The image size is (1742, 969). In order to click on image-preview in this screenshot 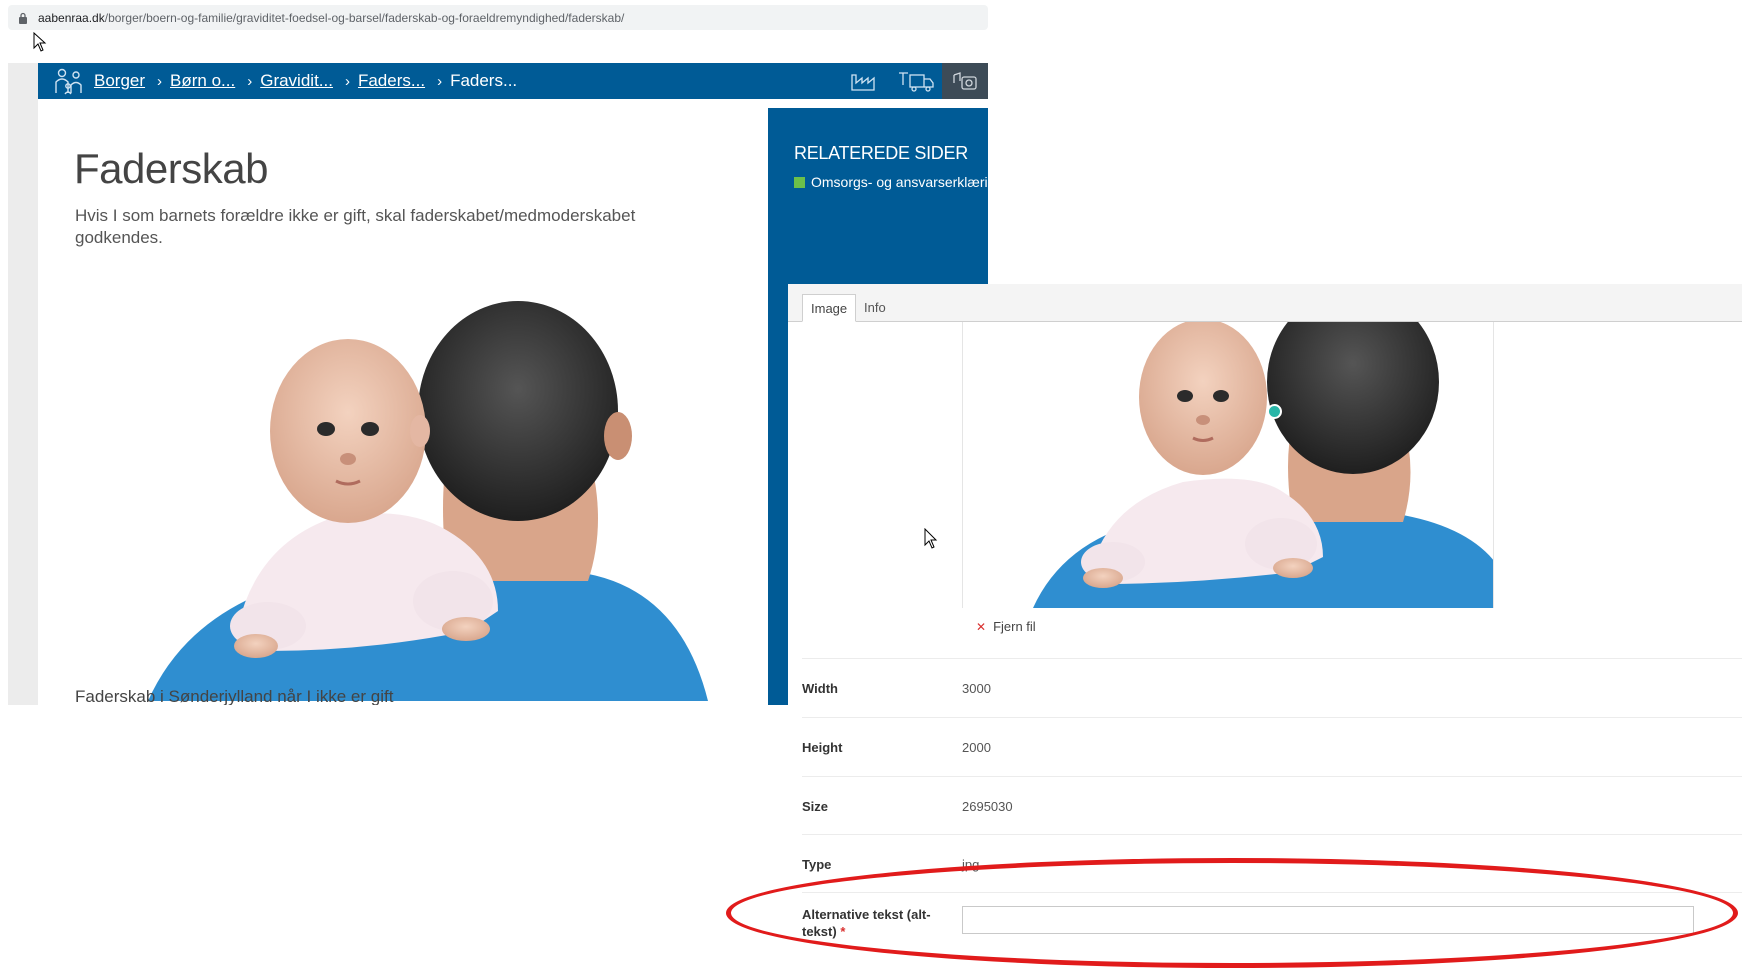, I will do `click(1228, 465)`.